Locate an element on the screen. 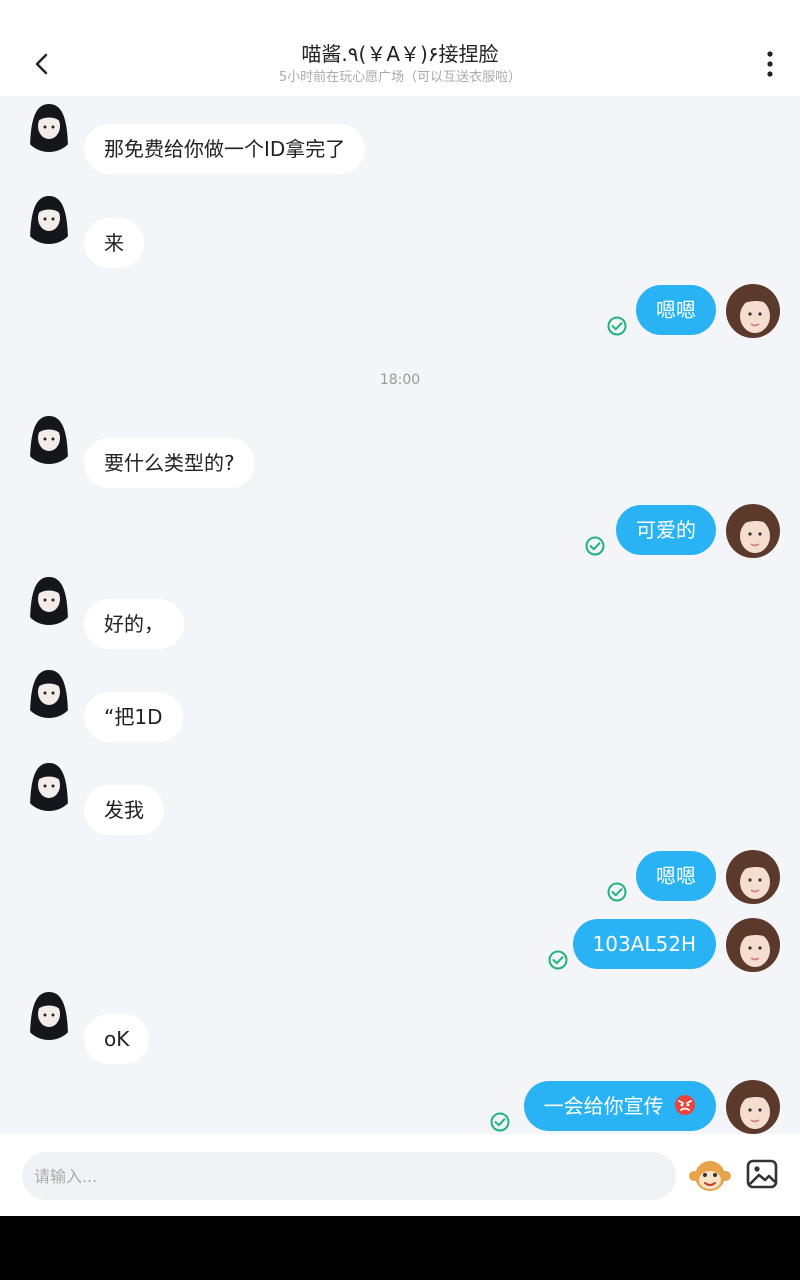 The width and height of the screenshot is (800, 1280). more-button is located at coordinates (770, 64).